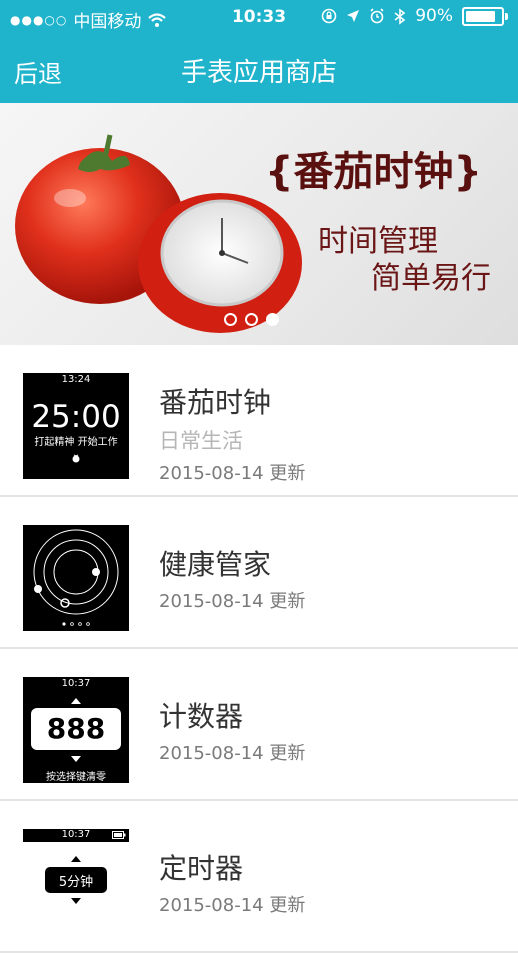 Image resolution: width=518 pixels, height=953 pixels. What do you see at coordinates (414, 16) in the screenshot?
I see `status-right: 90%` at bounding box center [414, 16].